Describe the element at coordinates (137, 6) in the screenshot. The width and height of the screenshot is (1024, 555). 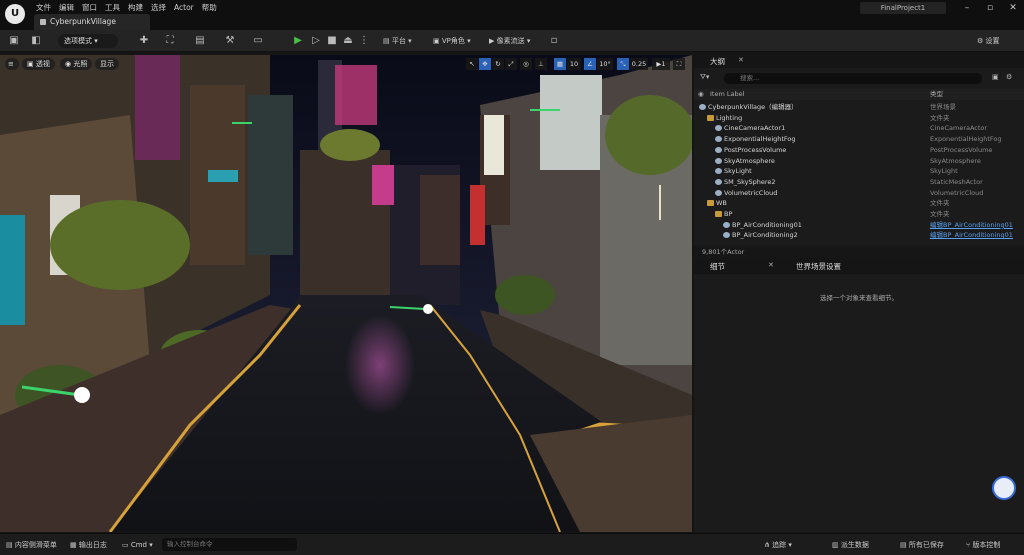
I see `menu-build: 构建` at that location.